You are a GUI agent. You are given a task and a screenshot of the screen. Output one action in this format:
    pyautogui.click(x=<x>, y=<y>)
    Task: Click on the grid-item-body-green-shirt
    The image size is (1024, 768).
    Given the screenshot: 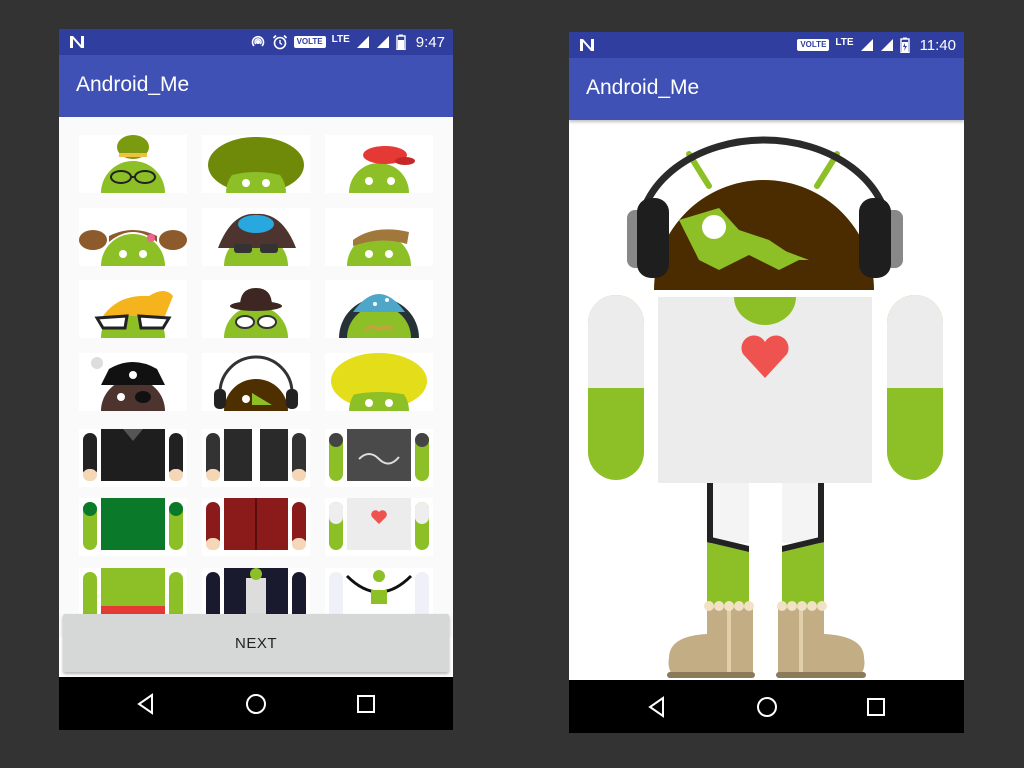 What is the action you would take?
    pyautogui.click(x=133, y=527)
    